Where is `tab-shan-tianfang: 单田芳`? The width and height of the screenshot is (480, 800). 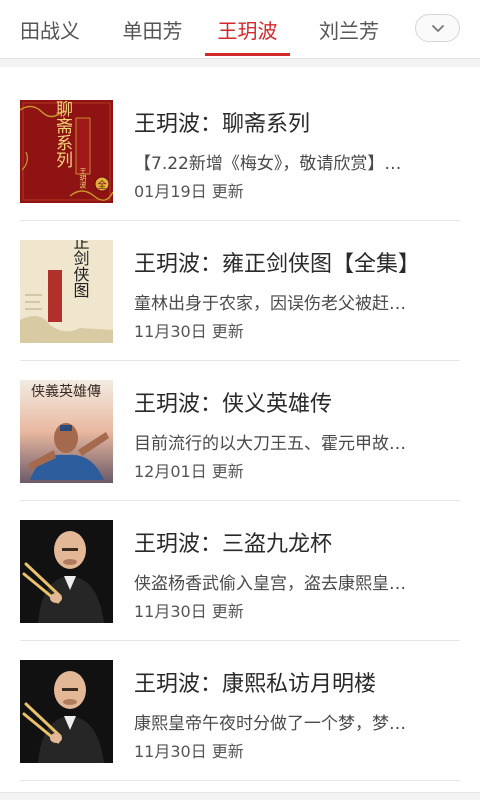 tab-shan-tianfang: 单田芳 is located at coordinates (152, 29).